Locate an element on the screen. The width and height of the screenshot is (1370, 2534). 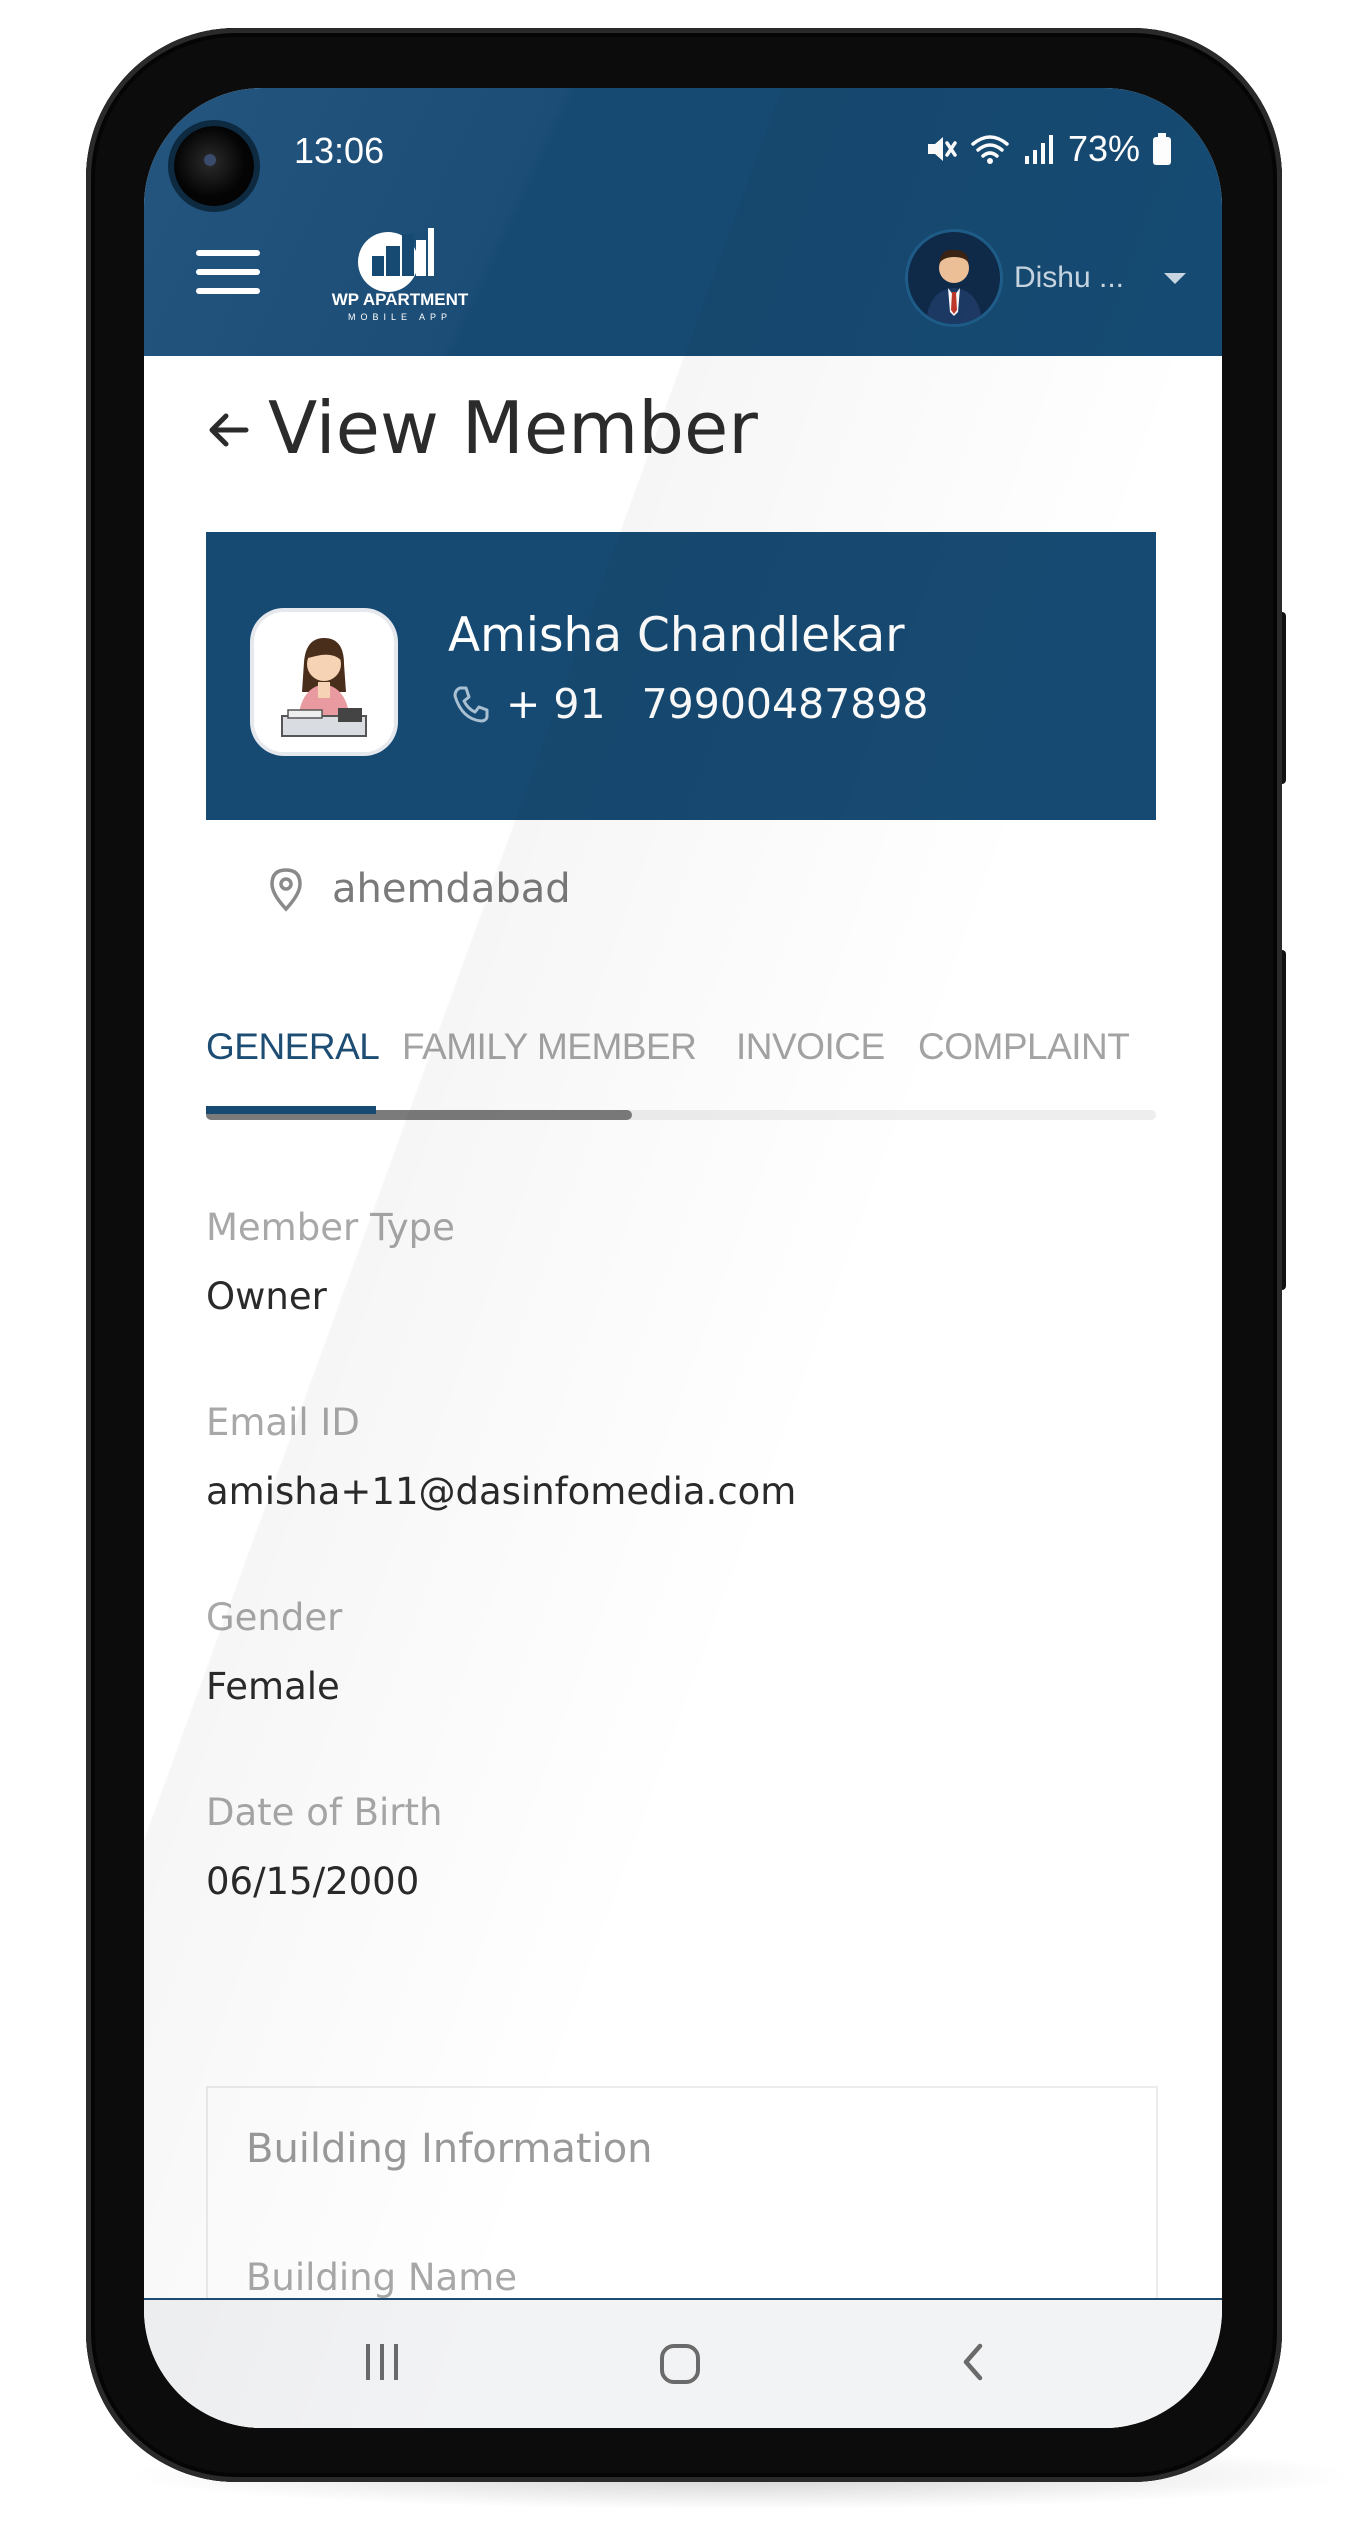
phone-icon is located at coordinates (471, 704).